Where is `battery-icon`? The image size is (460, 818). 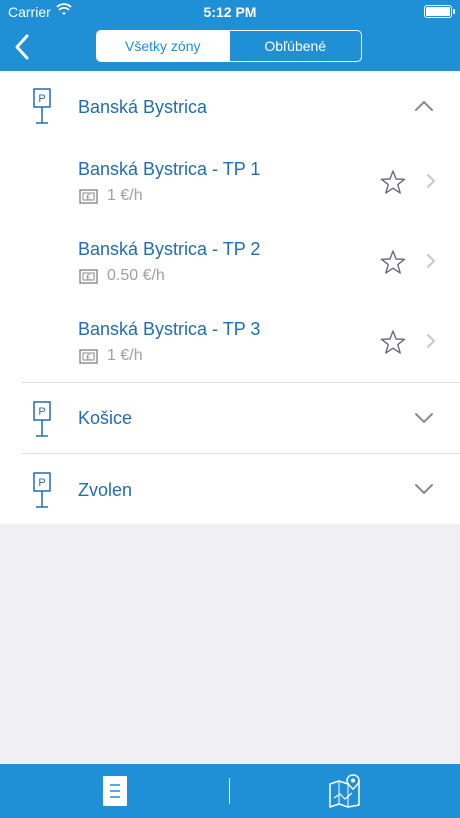
battery-icon is located at coordinates (439, 11).